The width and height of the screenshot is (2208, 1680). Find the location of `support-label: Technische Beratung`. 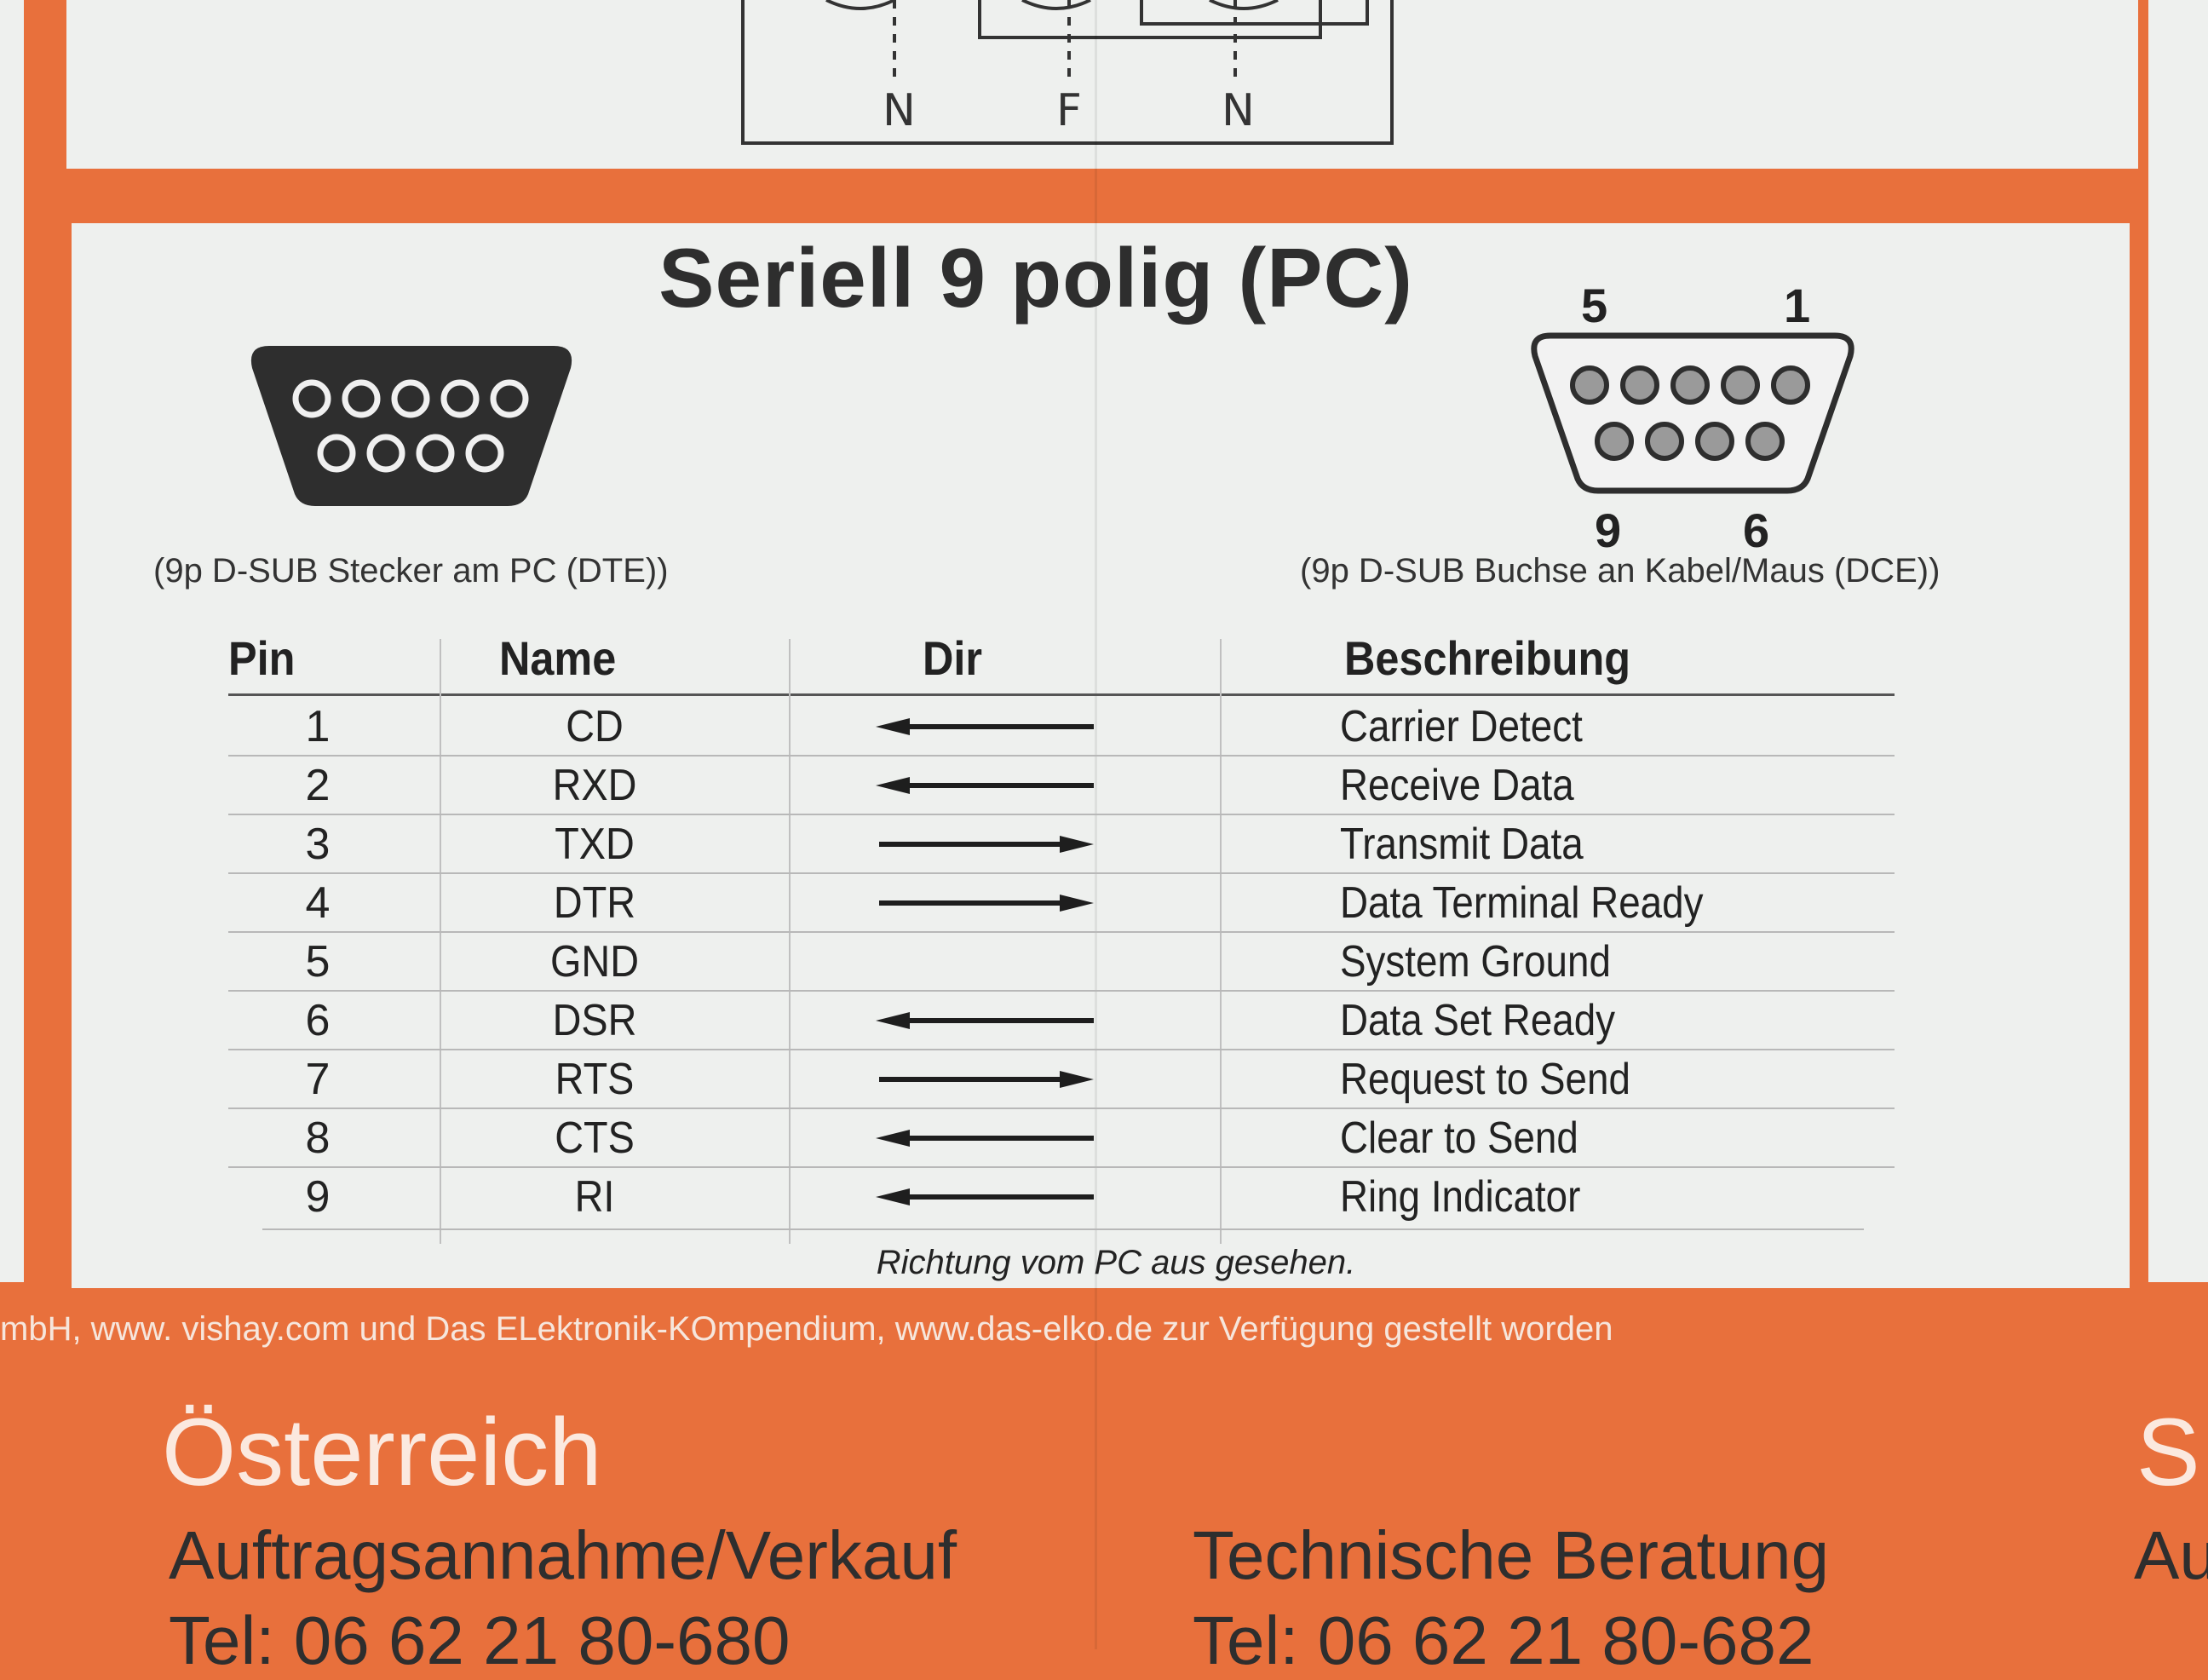

support-label: Technische Beratung is located at coordinates (1512, 1555).